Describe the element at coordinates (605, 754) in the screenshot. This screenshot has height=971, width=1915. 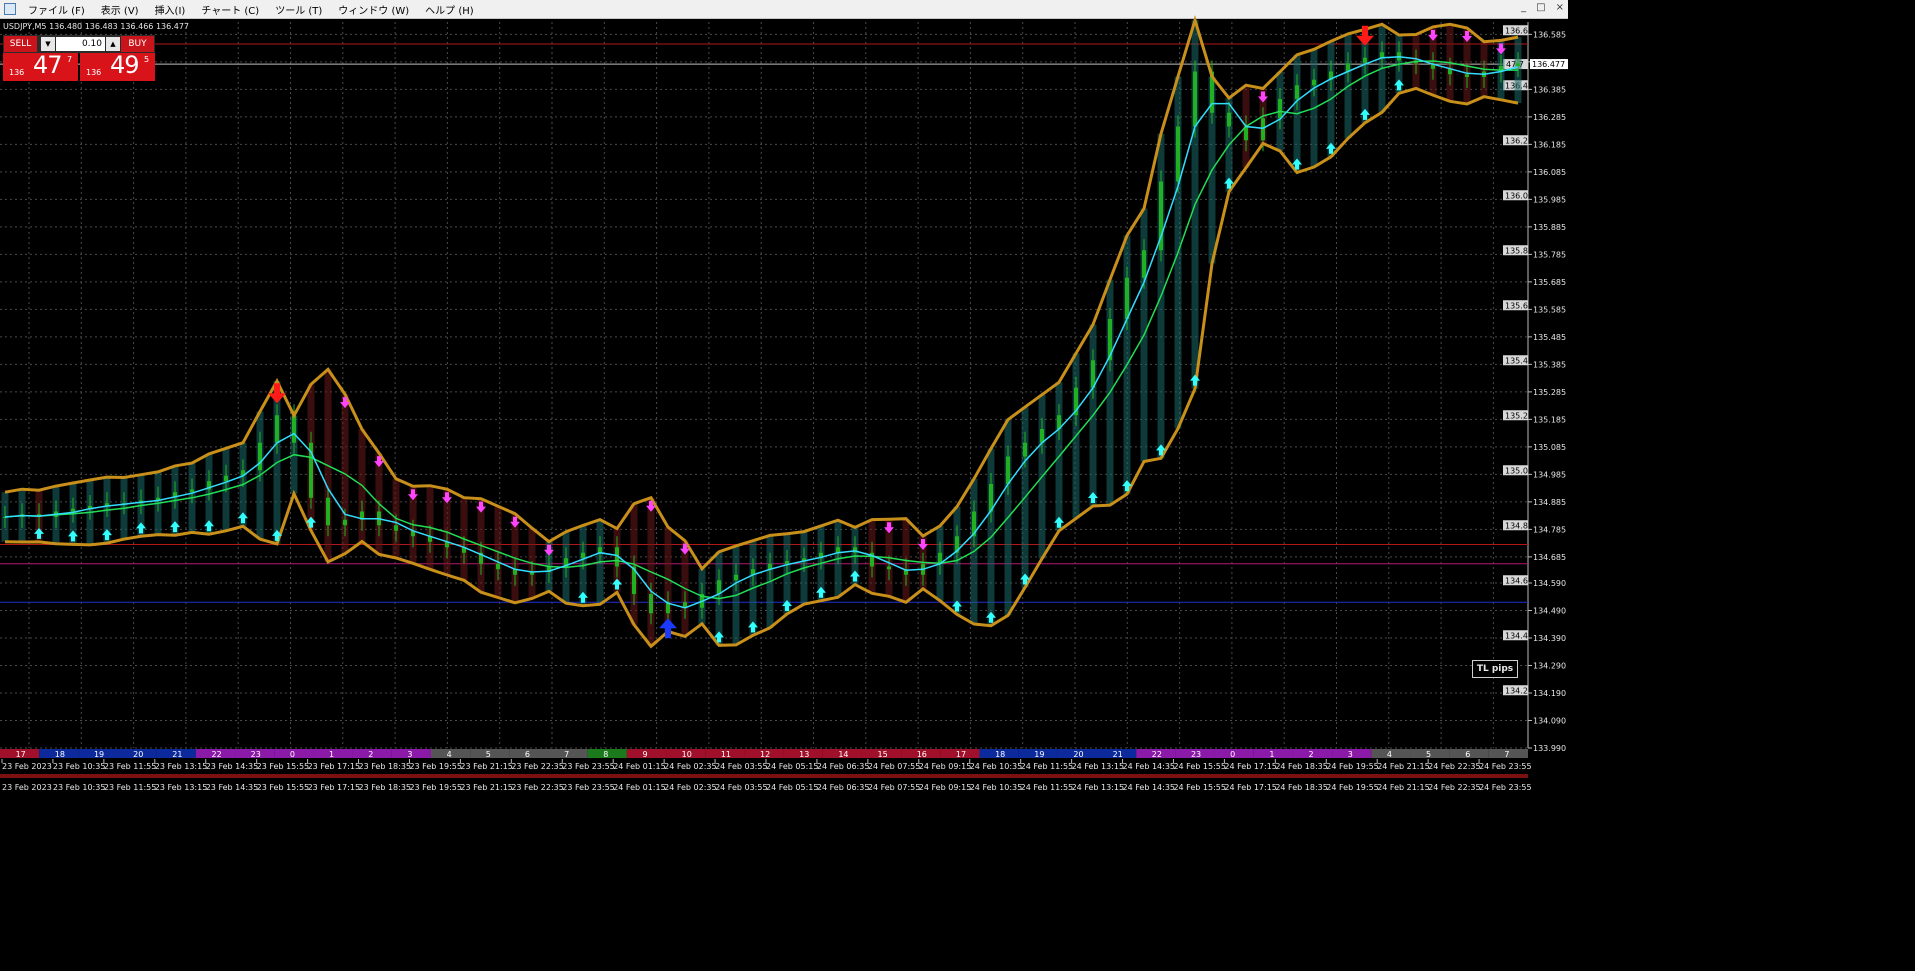
I see `hour-label: 8` at that location.